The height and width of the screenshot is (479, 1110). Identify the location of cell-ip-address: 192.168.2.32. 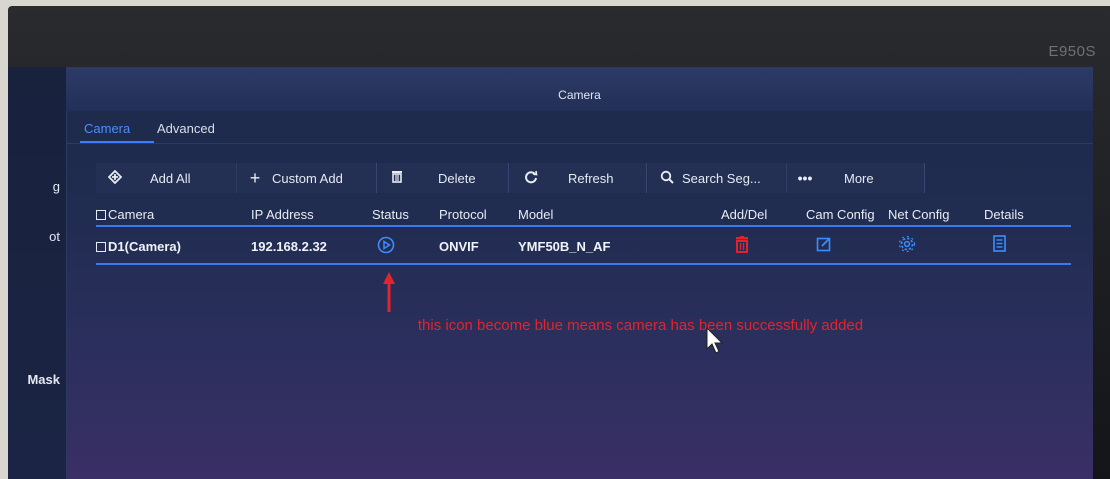
(289, 246).